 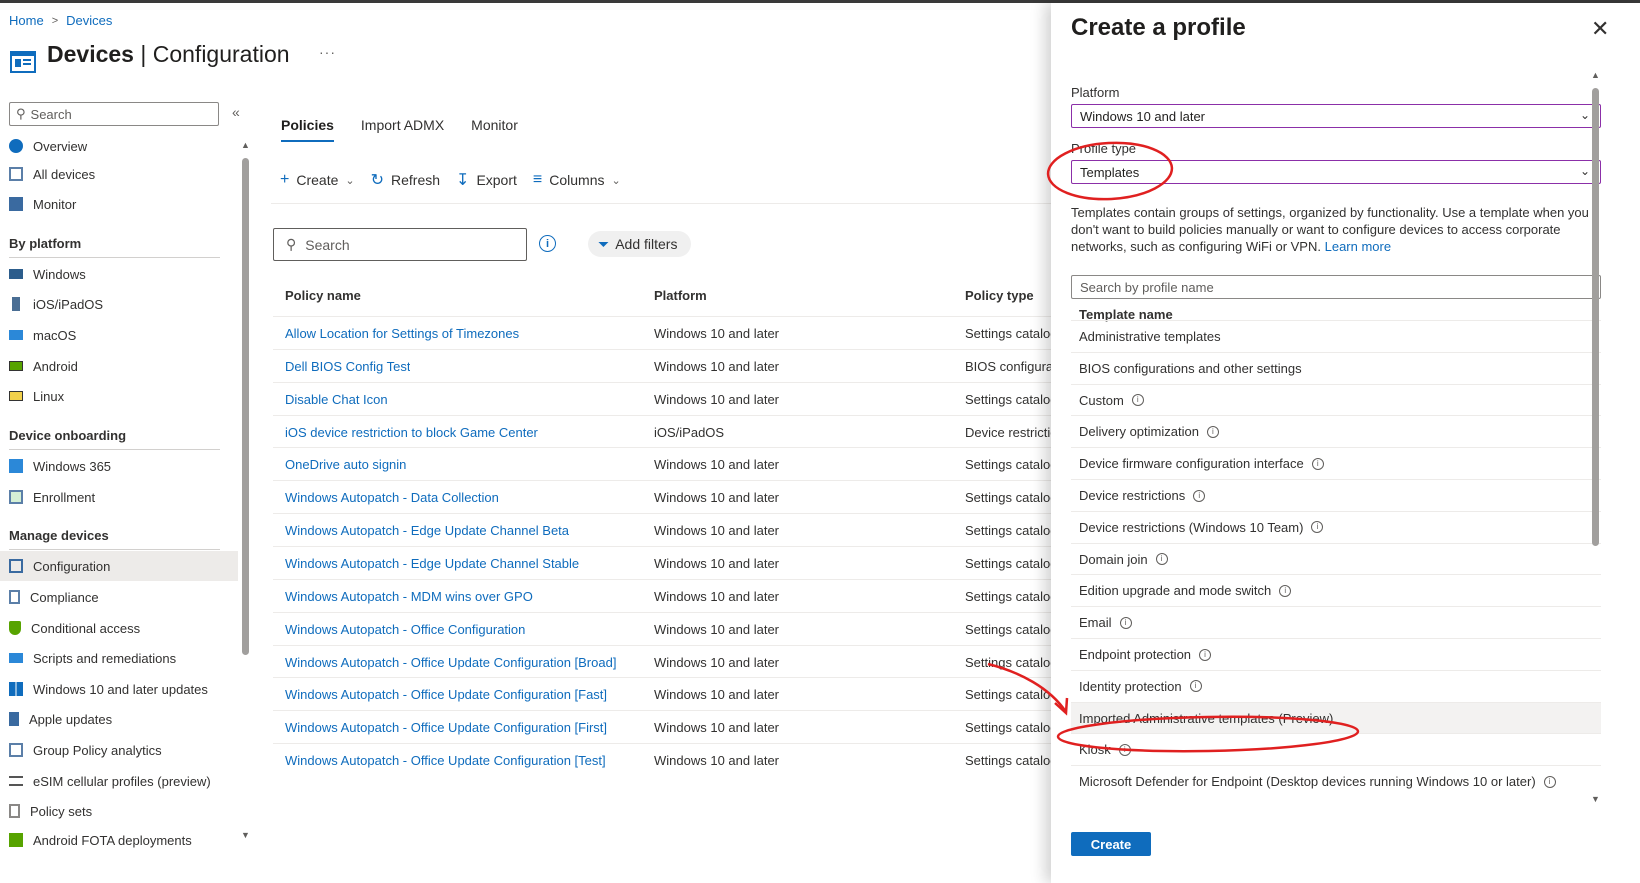 I want to click on sidebar-item-android-fota: Android FOTA deployments, so click(x=119, y=840).